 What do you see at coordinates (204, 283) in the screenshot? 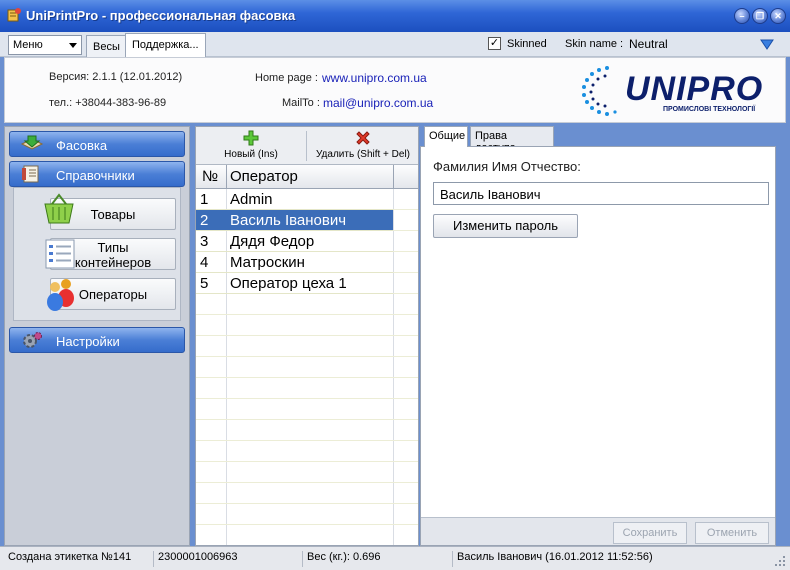
I see `row-number: 5` at bounding box center [204, 283].